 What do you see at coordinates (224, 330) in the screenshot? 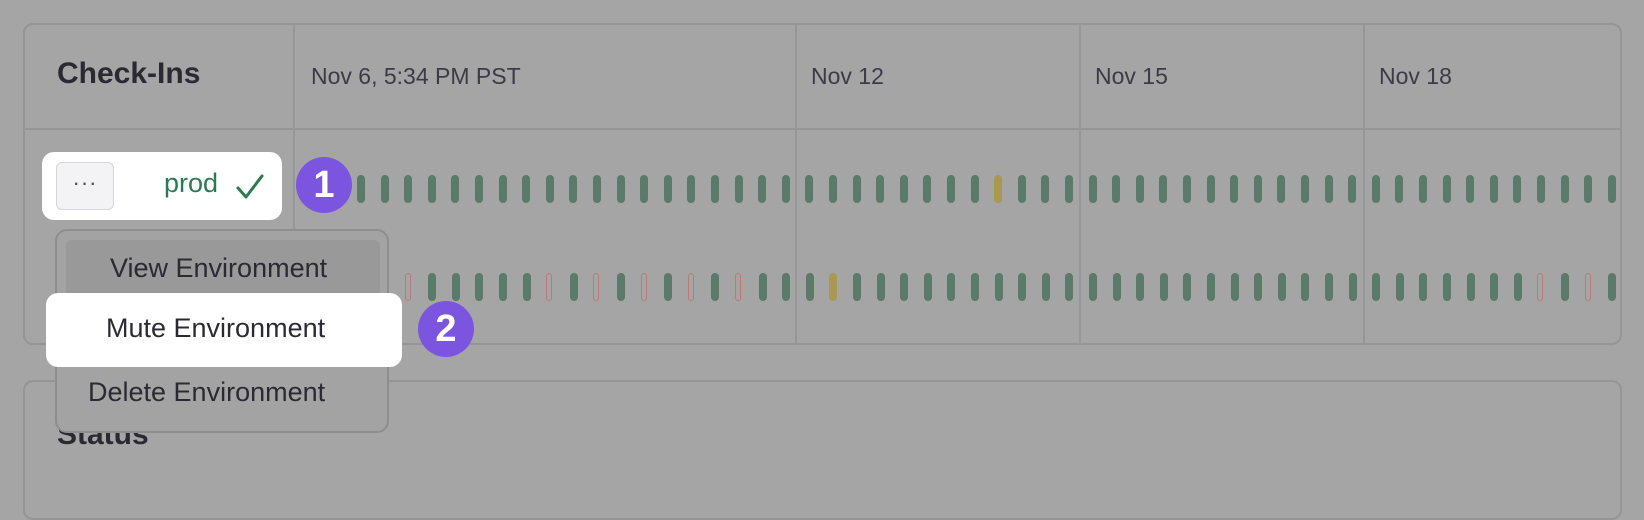
I see `menu-item-mute-environment: Mute Environment` at bounding box center [224, 330].